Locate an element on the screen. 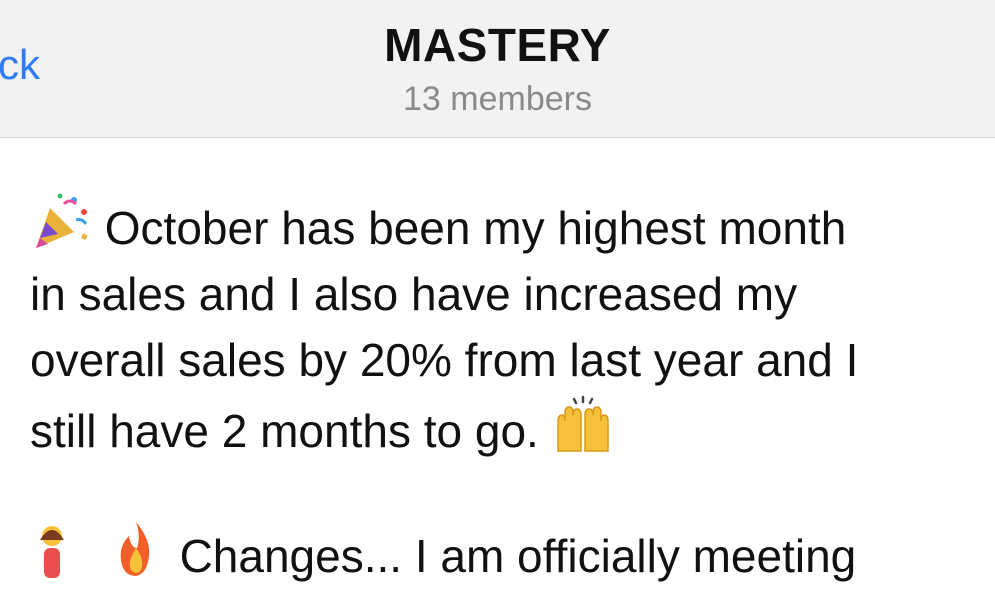 The height and width of the screenshot is (597, 995). message-line: in sales and I also have increased my is located at coordinates (414, 294).